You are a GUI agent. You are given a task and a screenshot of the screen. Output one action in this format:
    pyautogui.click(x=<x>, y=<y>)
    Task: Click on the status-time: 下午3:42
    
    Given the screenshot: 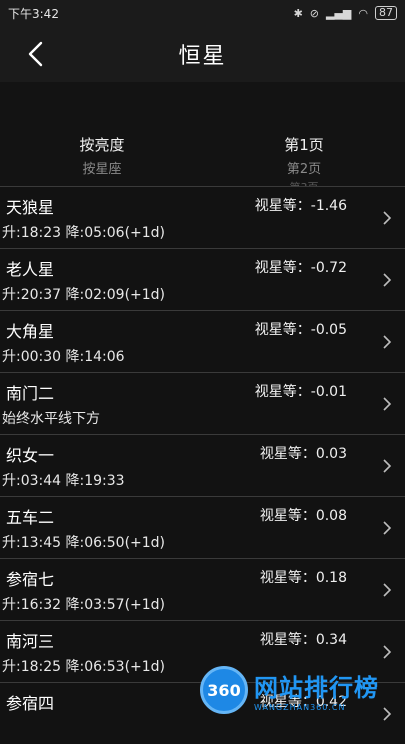 What is the action you would take?
    pyautogui.click(x=33, y=13)
    